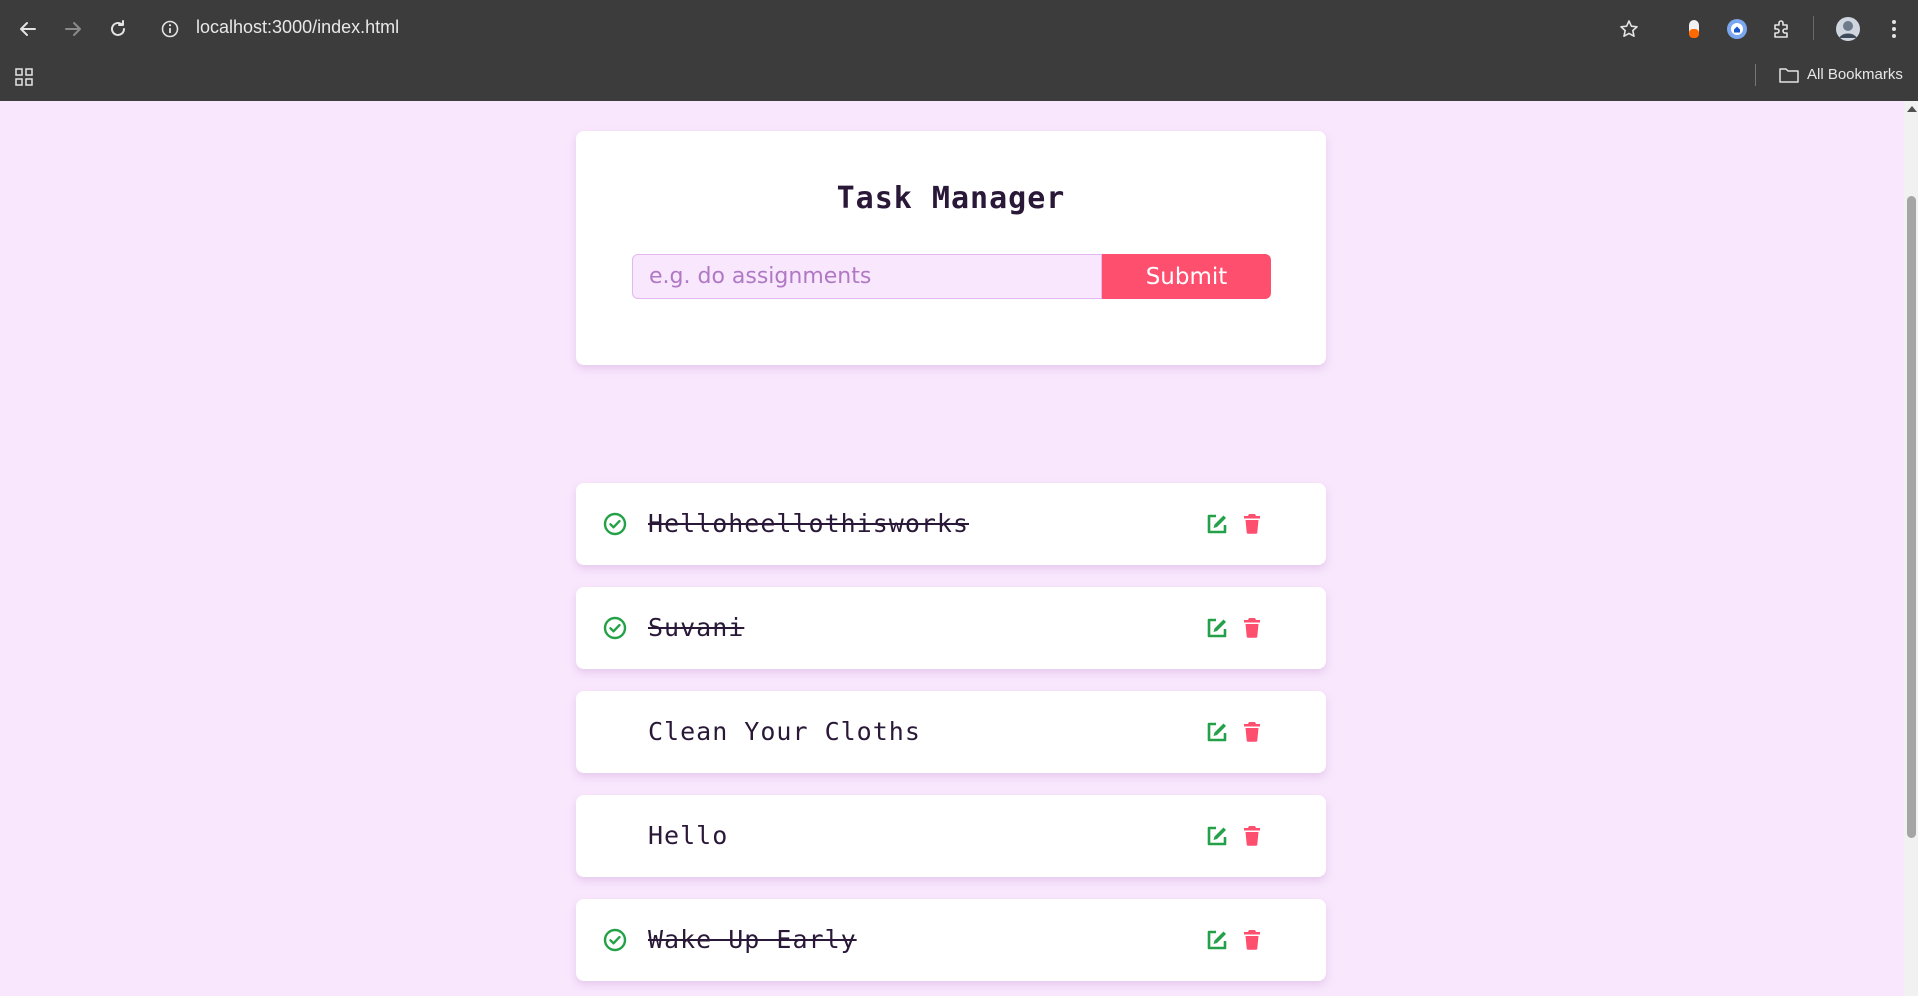 The image size is (1918, 996). What do you see at coordinates (784, 731) in the screenshot?
I see `task-text: Clean Your Cloths` at bounding box center [784, 731].